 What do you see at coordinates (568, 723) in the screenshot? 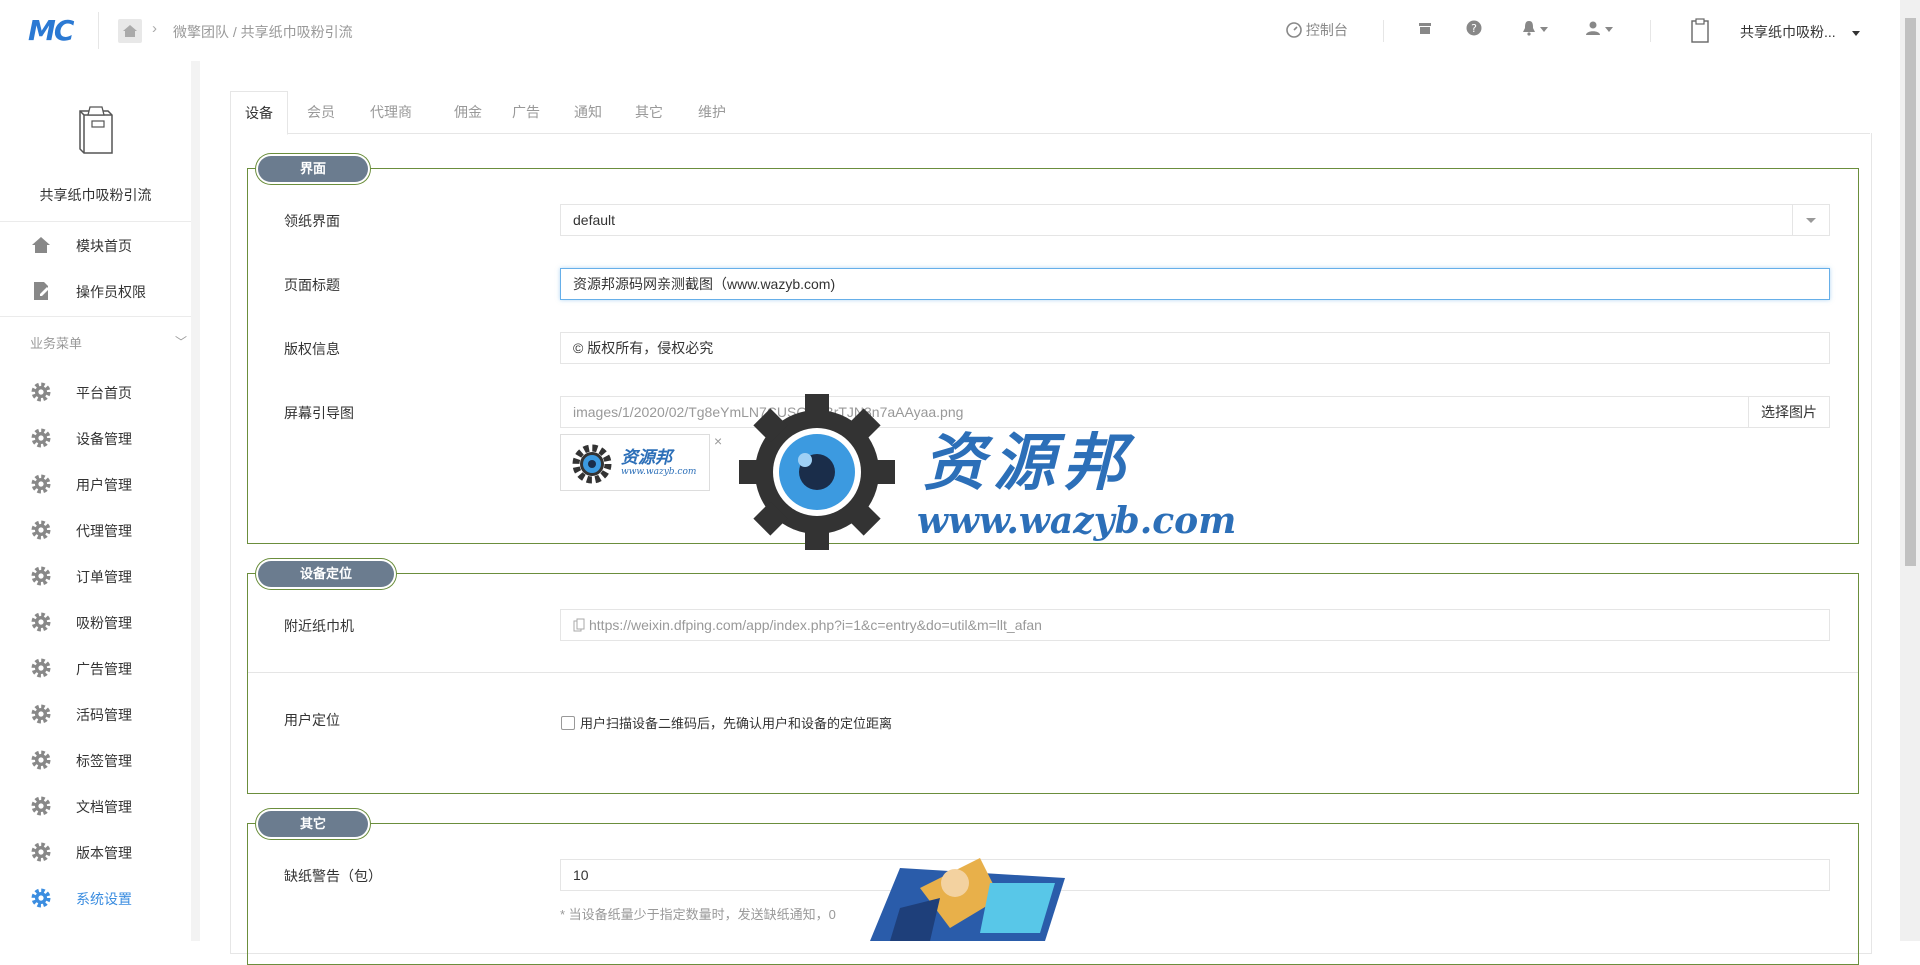
I see `user-location-checkbox` at bounding box center [568, 723].